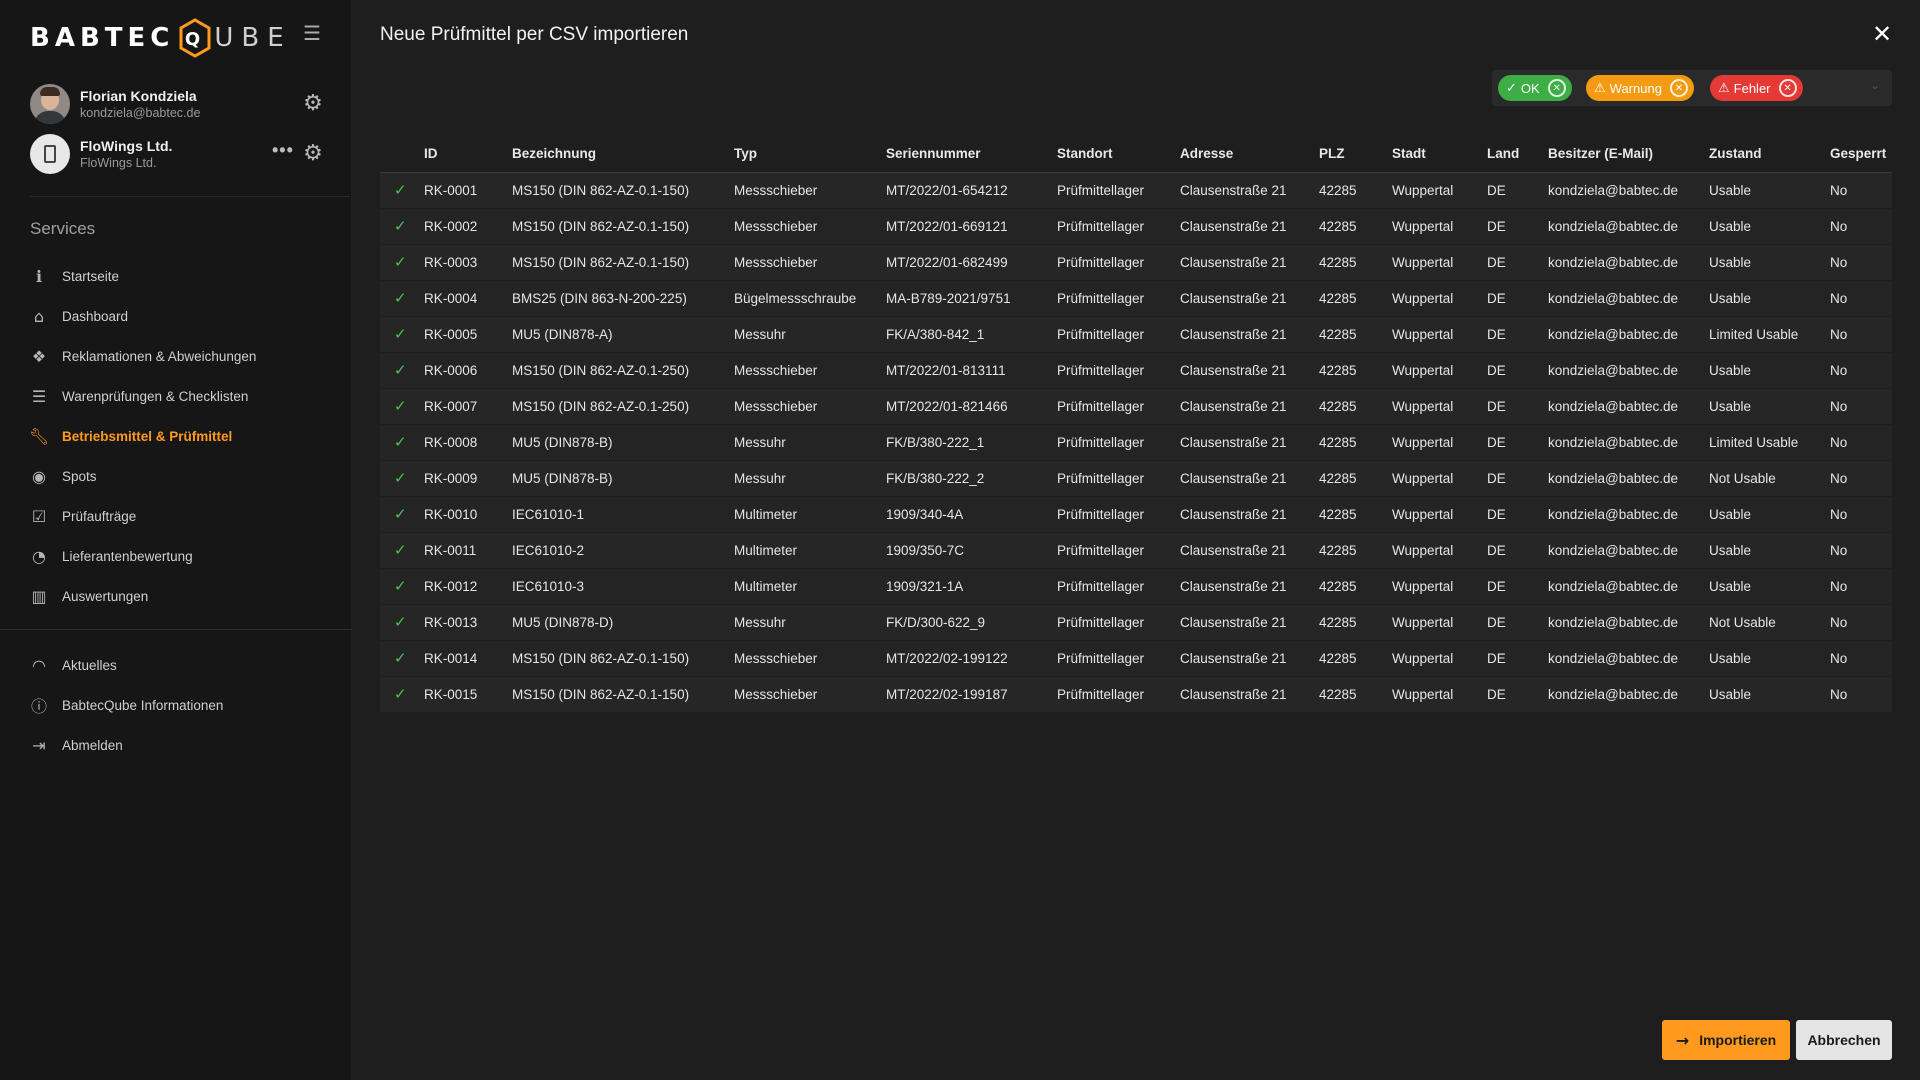 The image size is (1920, 1080). I want to click on sidebar-item-abmelden: ⇥ Abmelden, so click(188, 745).